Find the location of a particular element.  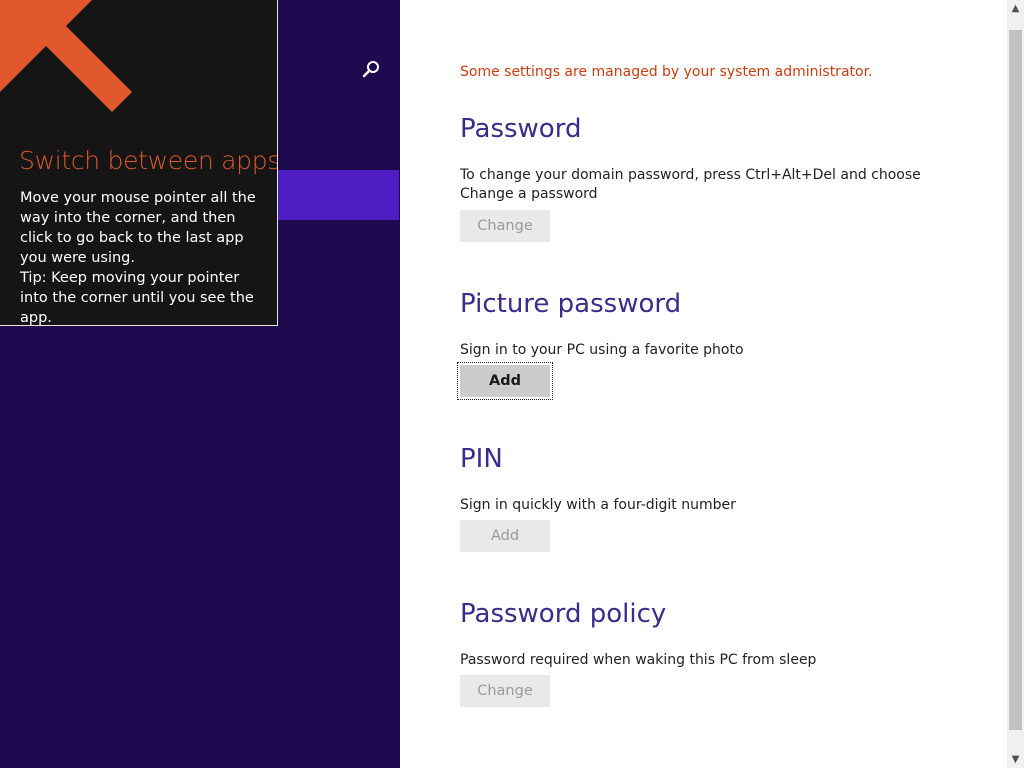

pin-description: Sign in quickly with a four-digit number is located at coordinates (598, 505).